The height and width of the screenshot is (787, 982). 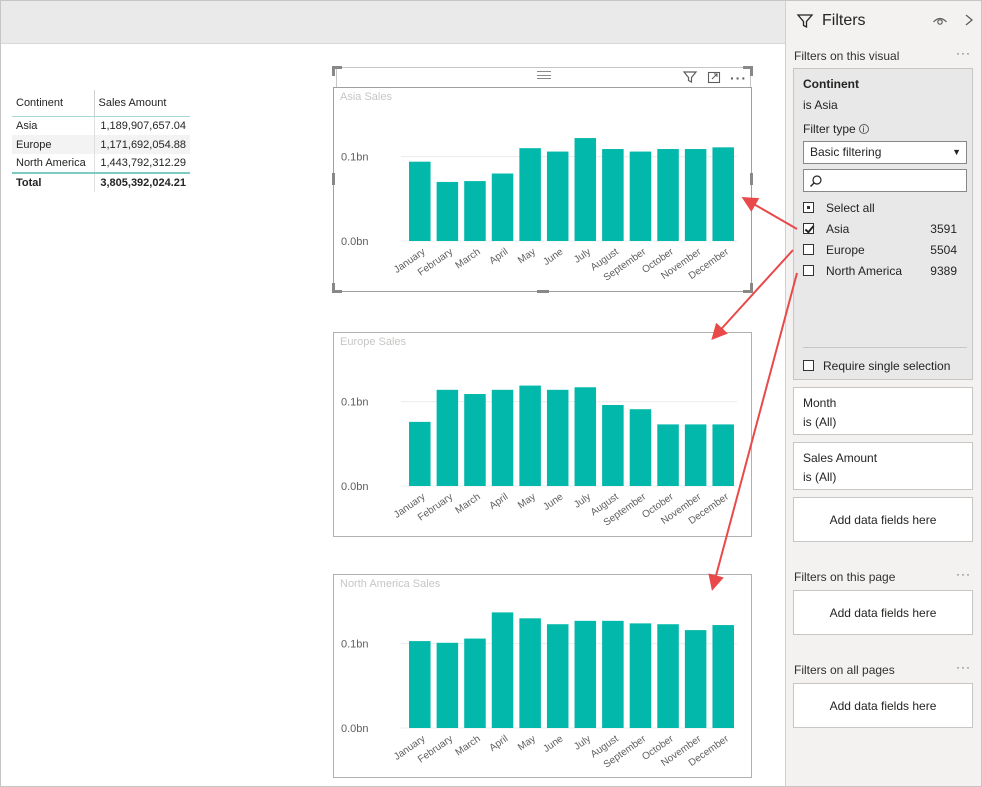 What do you see at coordinates (885, 229) in the screenshot?
I see `filter-option-asia: Asia 3591` at bounding box center [885, 229].